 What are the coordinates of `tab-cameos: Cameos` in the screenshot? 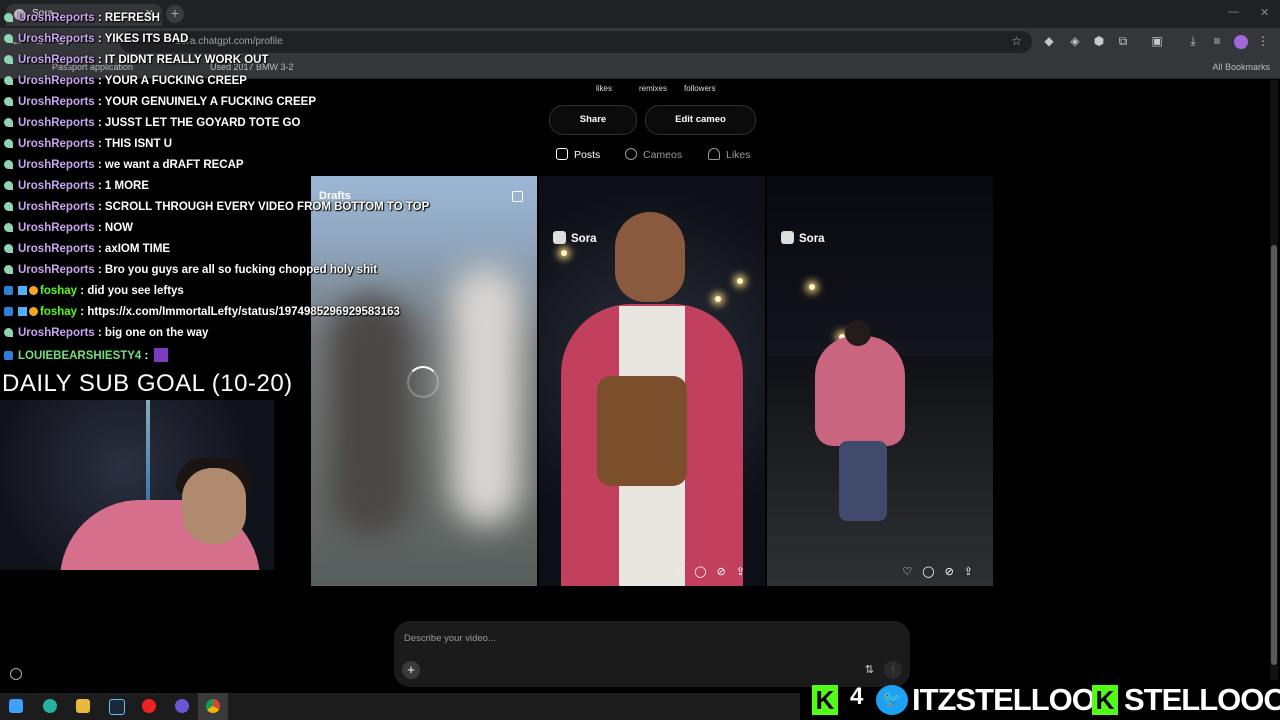 It's located at (653, 154).